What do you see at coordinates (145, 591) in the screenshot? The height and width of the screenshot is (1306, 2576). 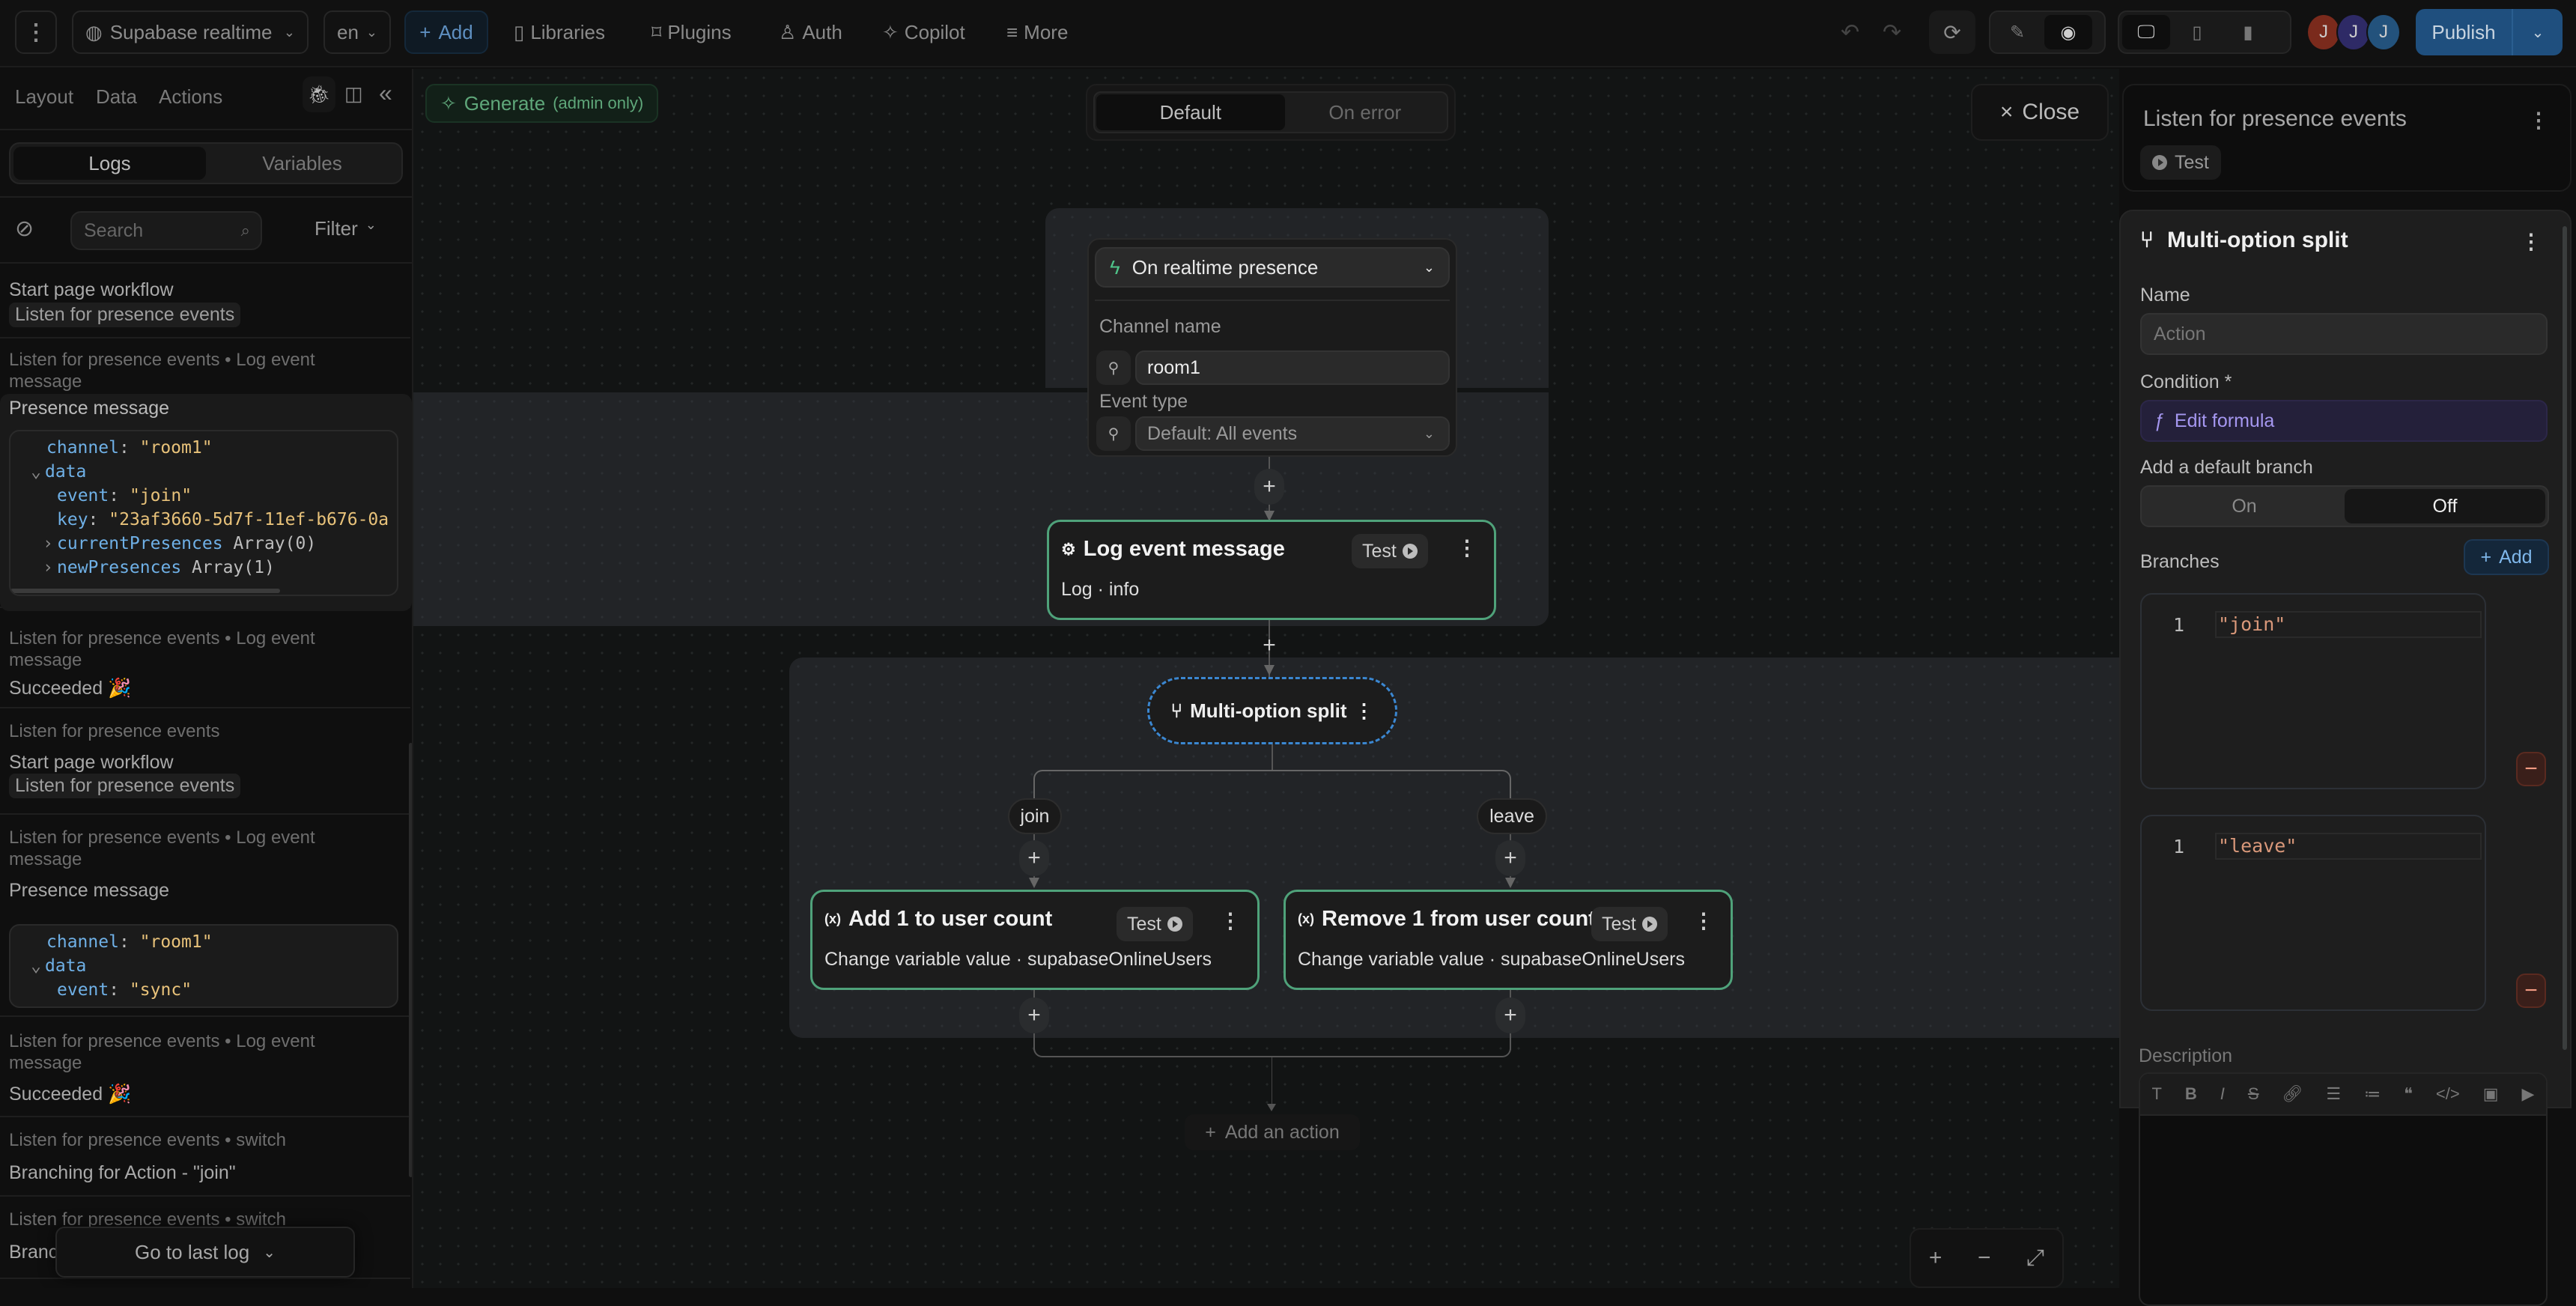 I see `horizontal-scrollbar` at bounding box center [145, 591].